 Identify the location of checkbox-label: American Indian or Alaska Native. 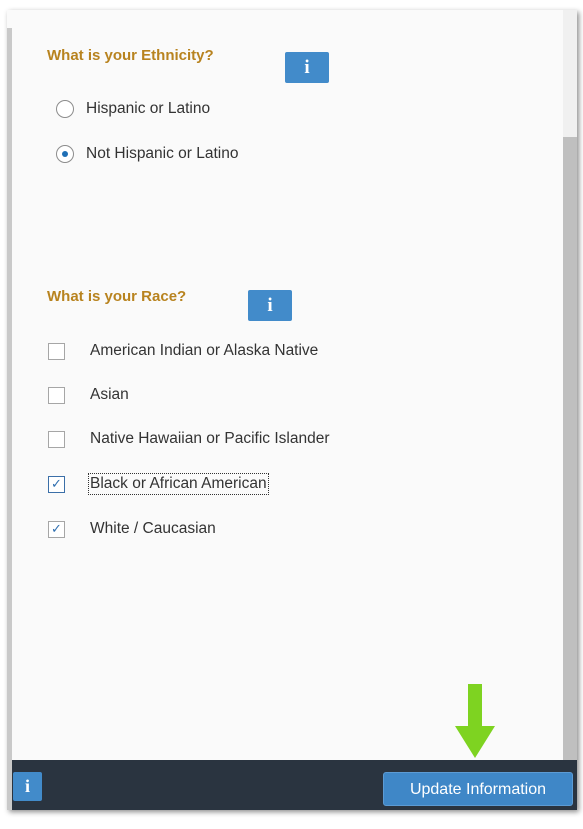
(204, 350).